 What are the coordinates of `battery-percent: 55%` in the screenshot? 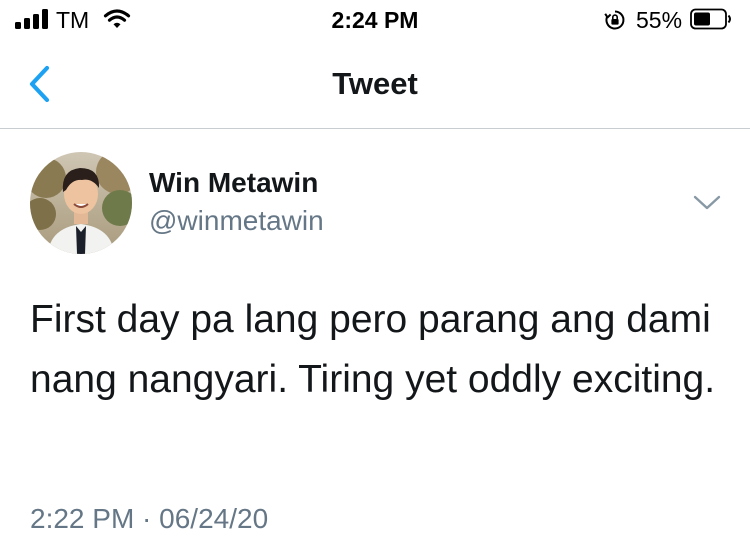 It's located at (659, 20).